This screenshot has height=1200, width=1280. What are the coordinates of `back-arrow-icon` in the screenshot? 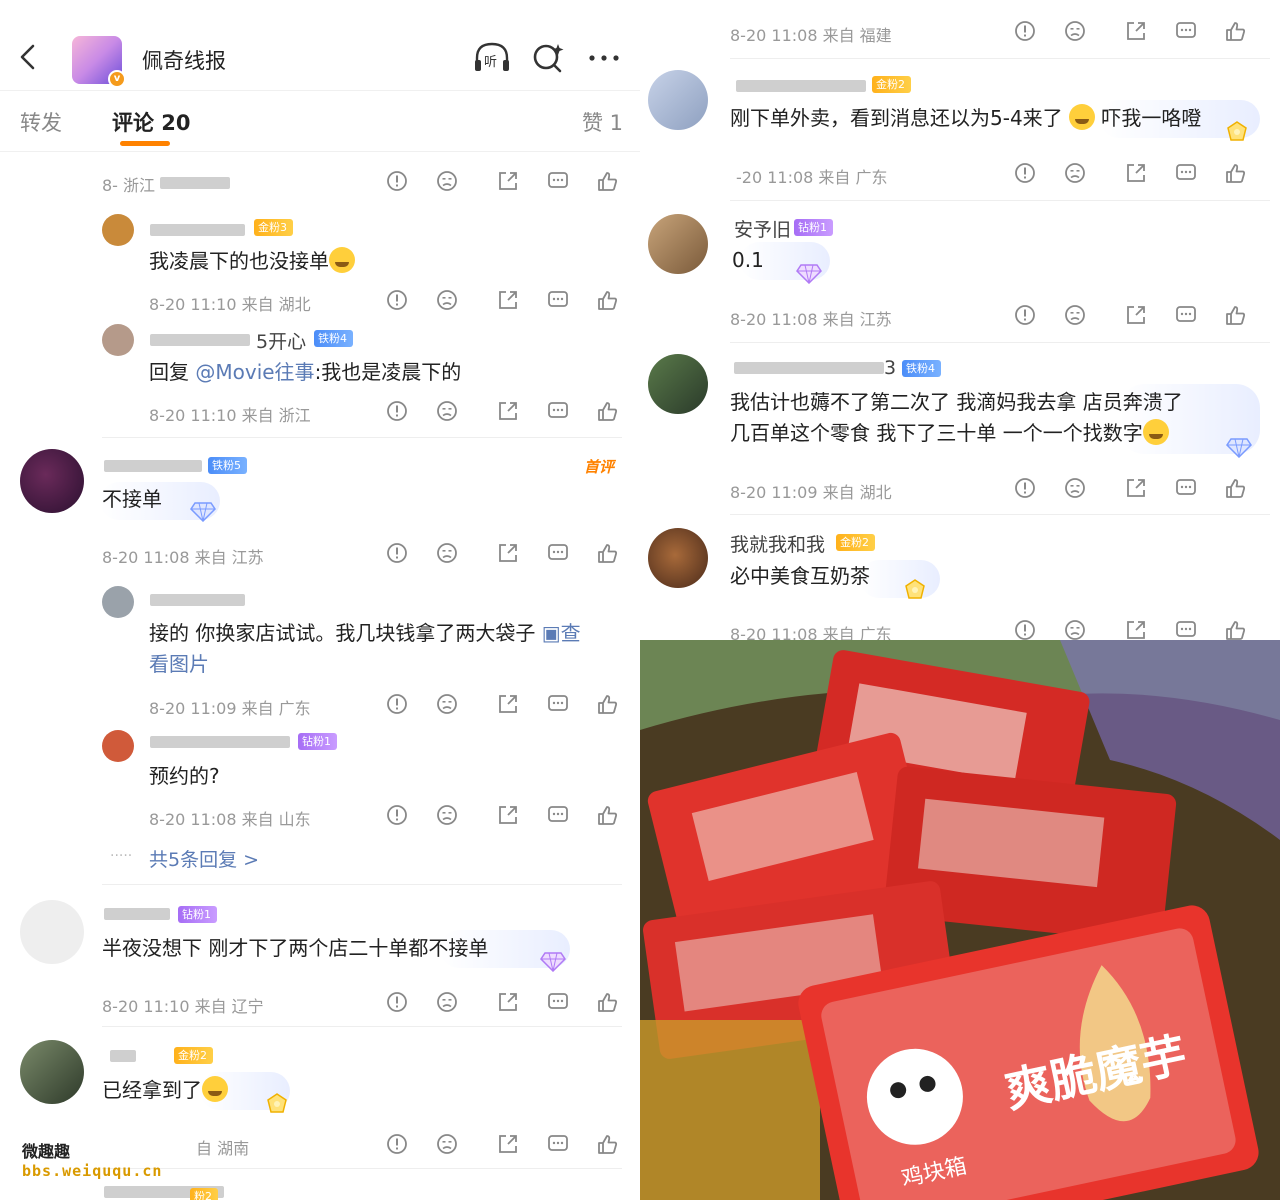 It's located at (29, 57).